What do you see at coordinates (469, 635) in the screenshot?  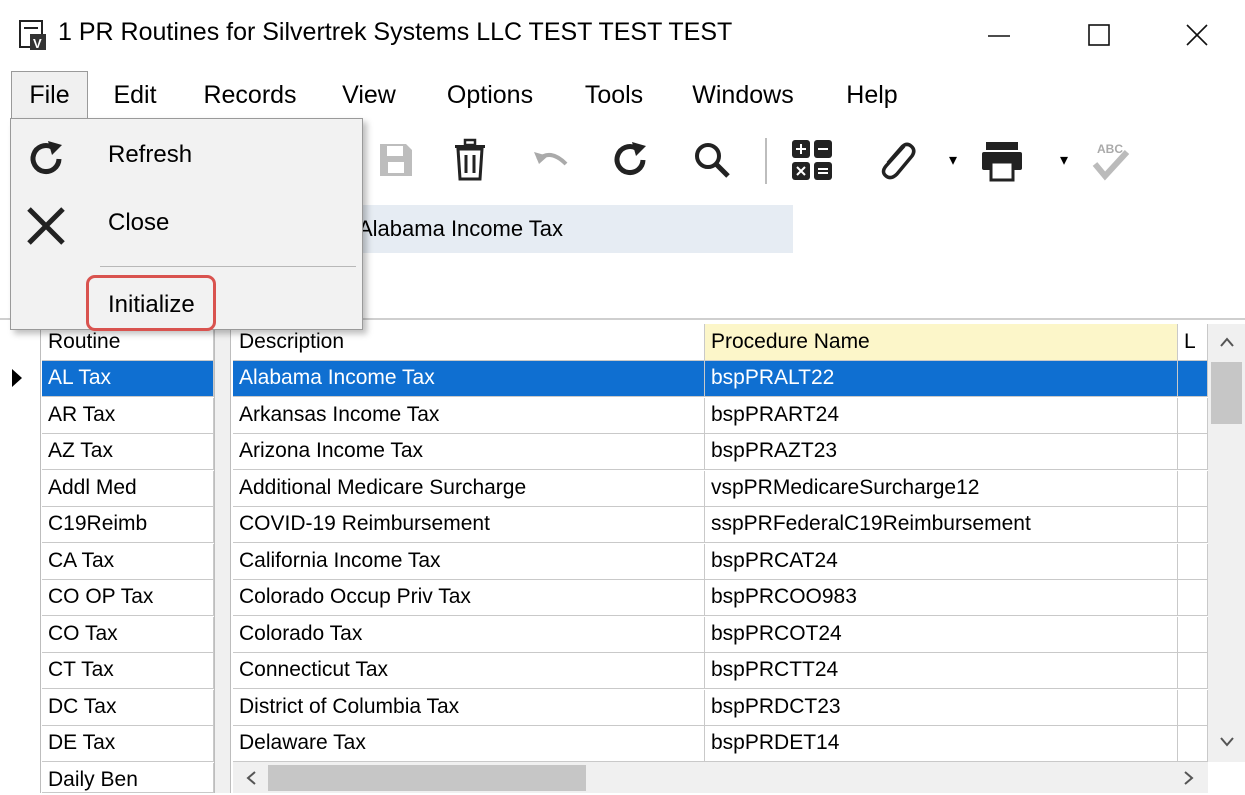 I see `cell-description: Colorado Tax` at bounding box center [469, 635].